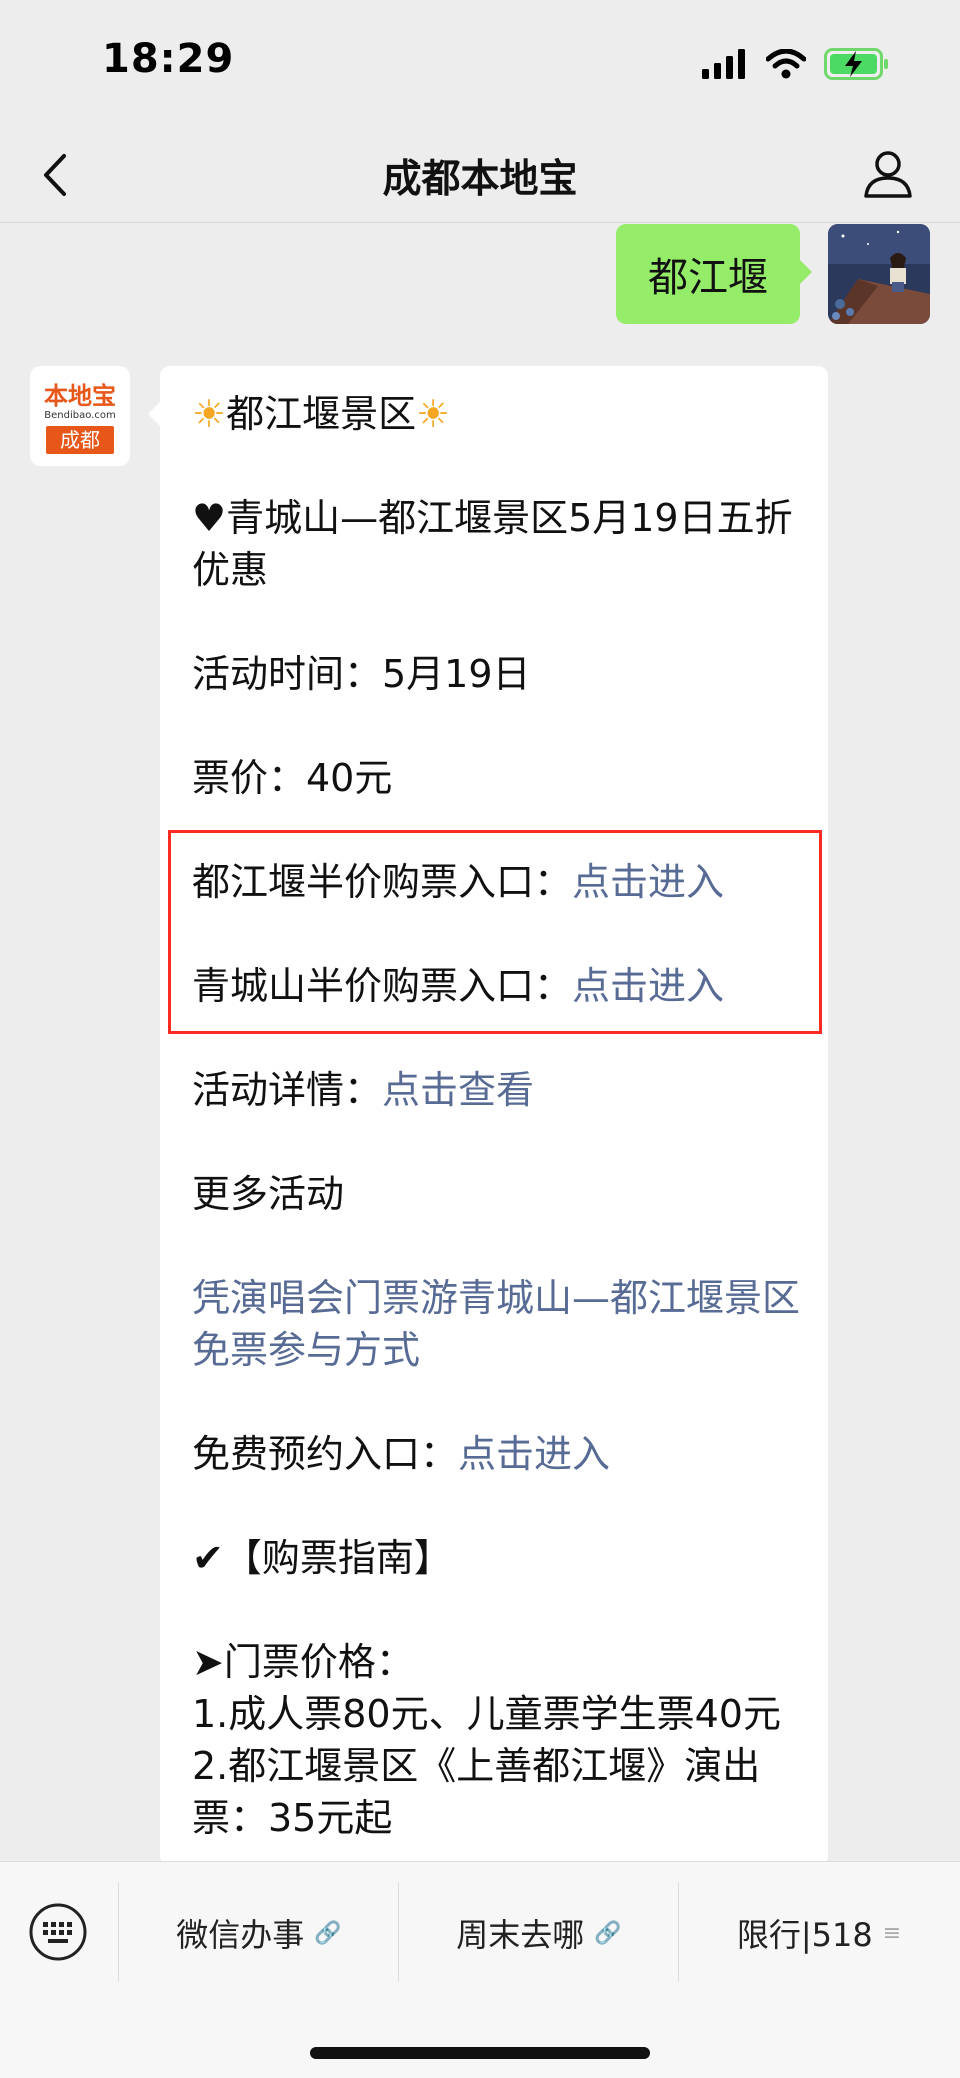  What do you see at coordinates (303, 1662) in the screenshot?
I see `ticket-price-heading: ➤门票价格：` at bounding box center [303, 1662].